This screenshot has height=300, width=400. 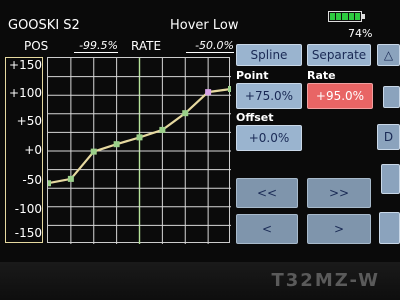 I want to click on rate-value-button: +95.0%, so click(x=340, y=96).